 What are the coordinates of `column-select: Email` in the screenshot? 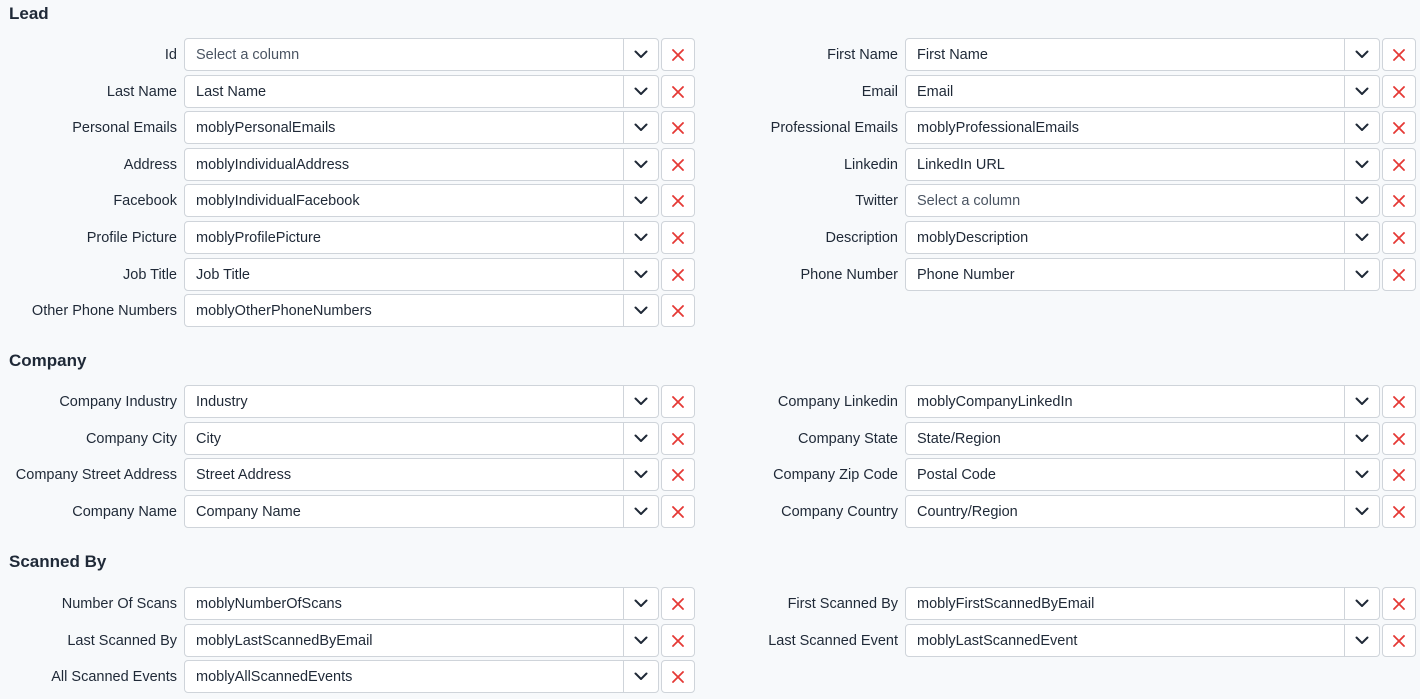 It's located at (1142, 91).